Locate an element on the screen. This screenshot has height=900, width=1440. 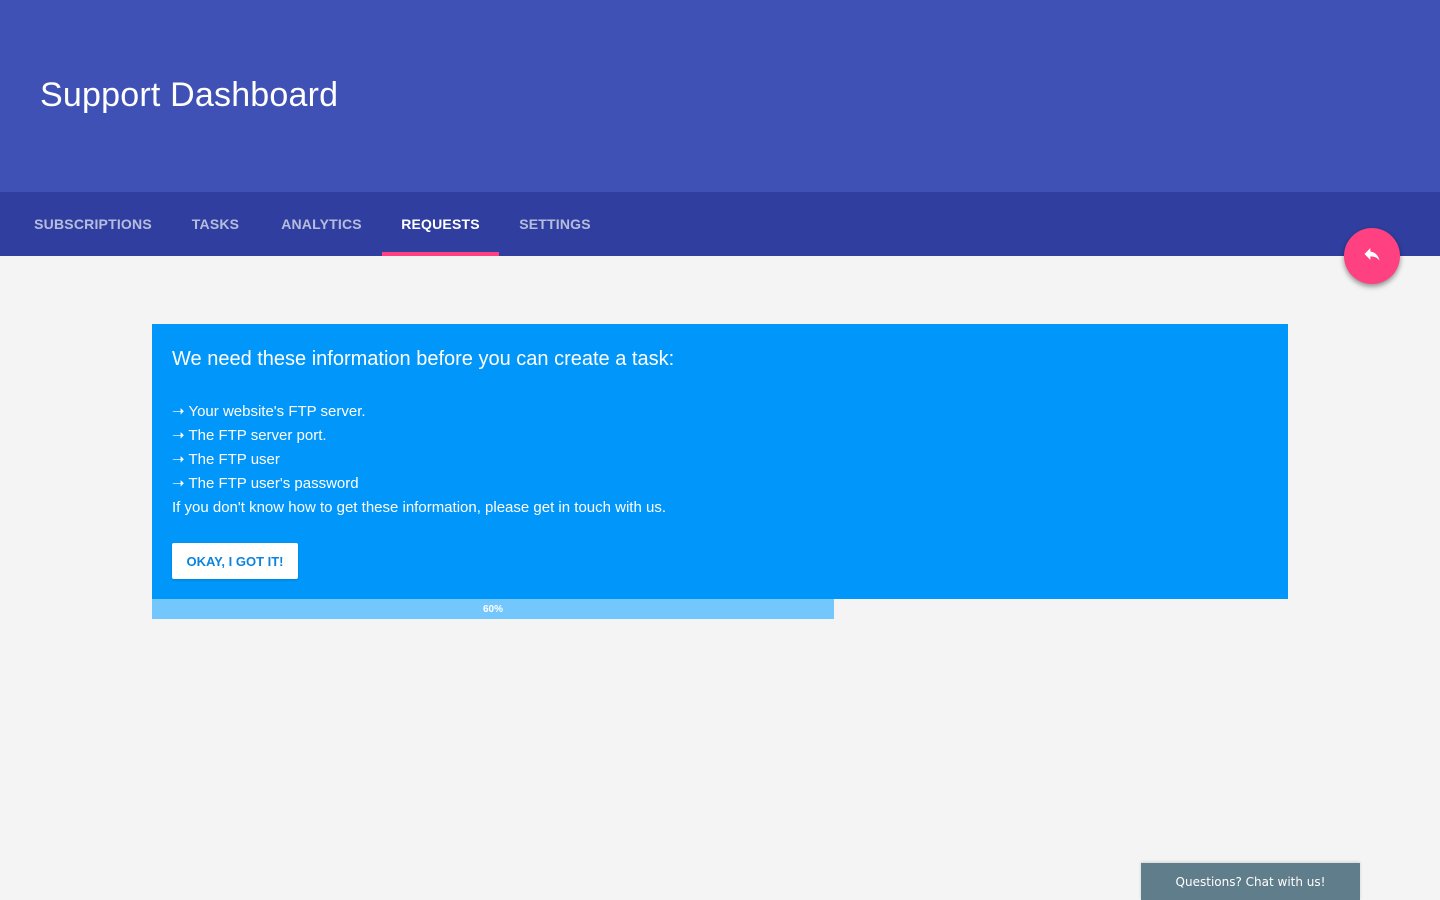
list-item: ➝ The FTP user's password is located at coordinates (265, 483).